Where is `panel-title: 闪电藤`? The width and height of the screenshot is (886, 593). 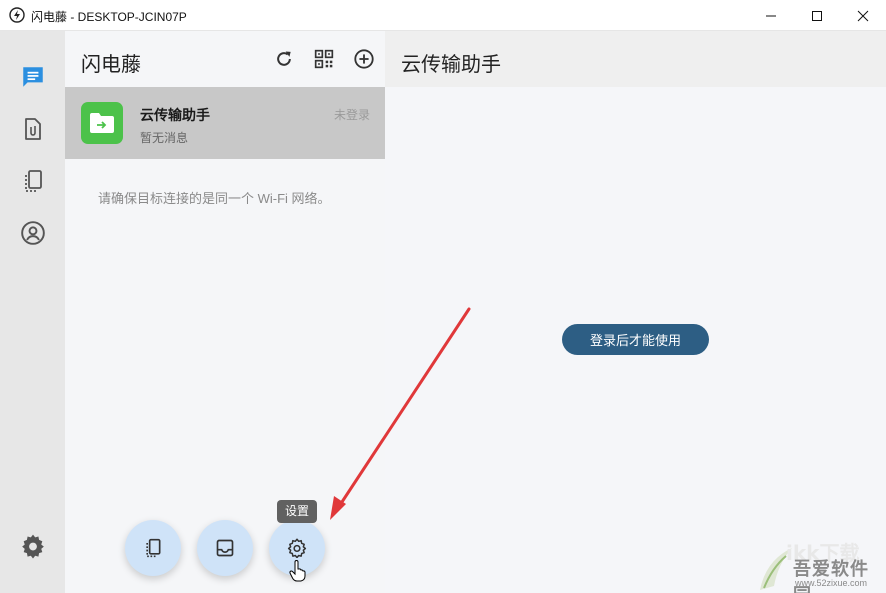 panel-title: 闪电藤 is located at coordinates (111, 65).